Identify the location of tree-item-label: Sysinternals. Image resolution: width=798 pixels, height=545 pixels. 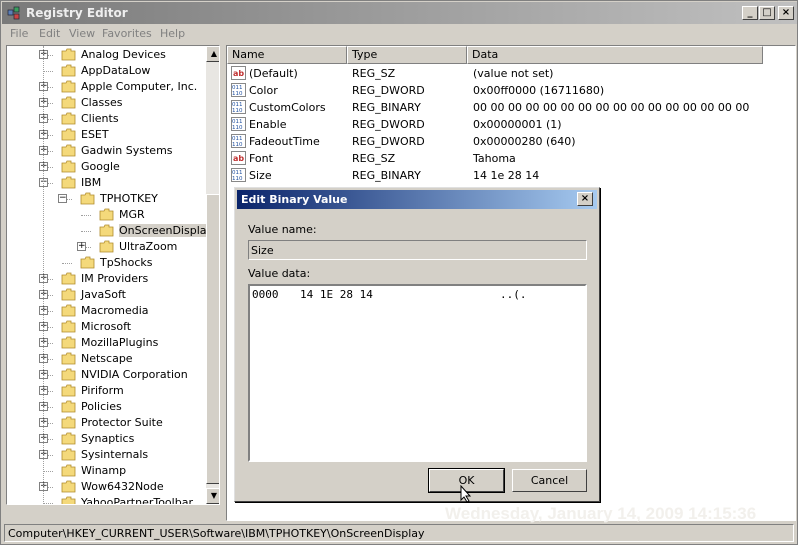
(115, 454).